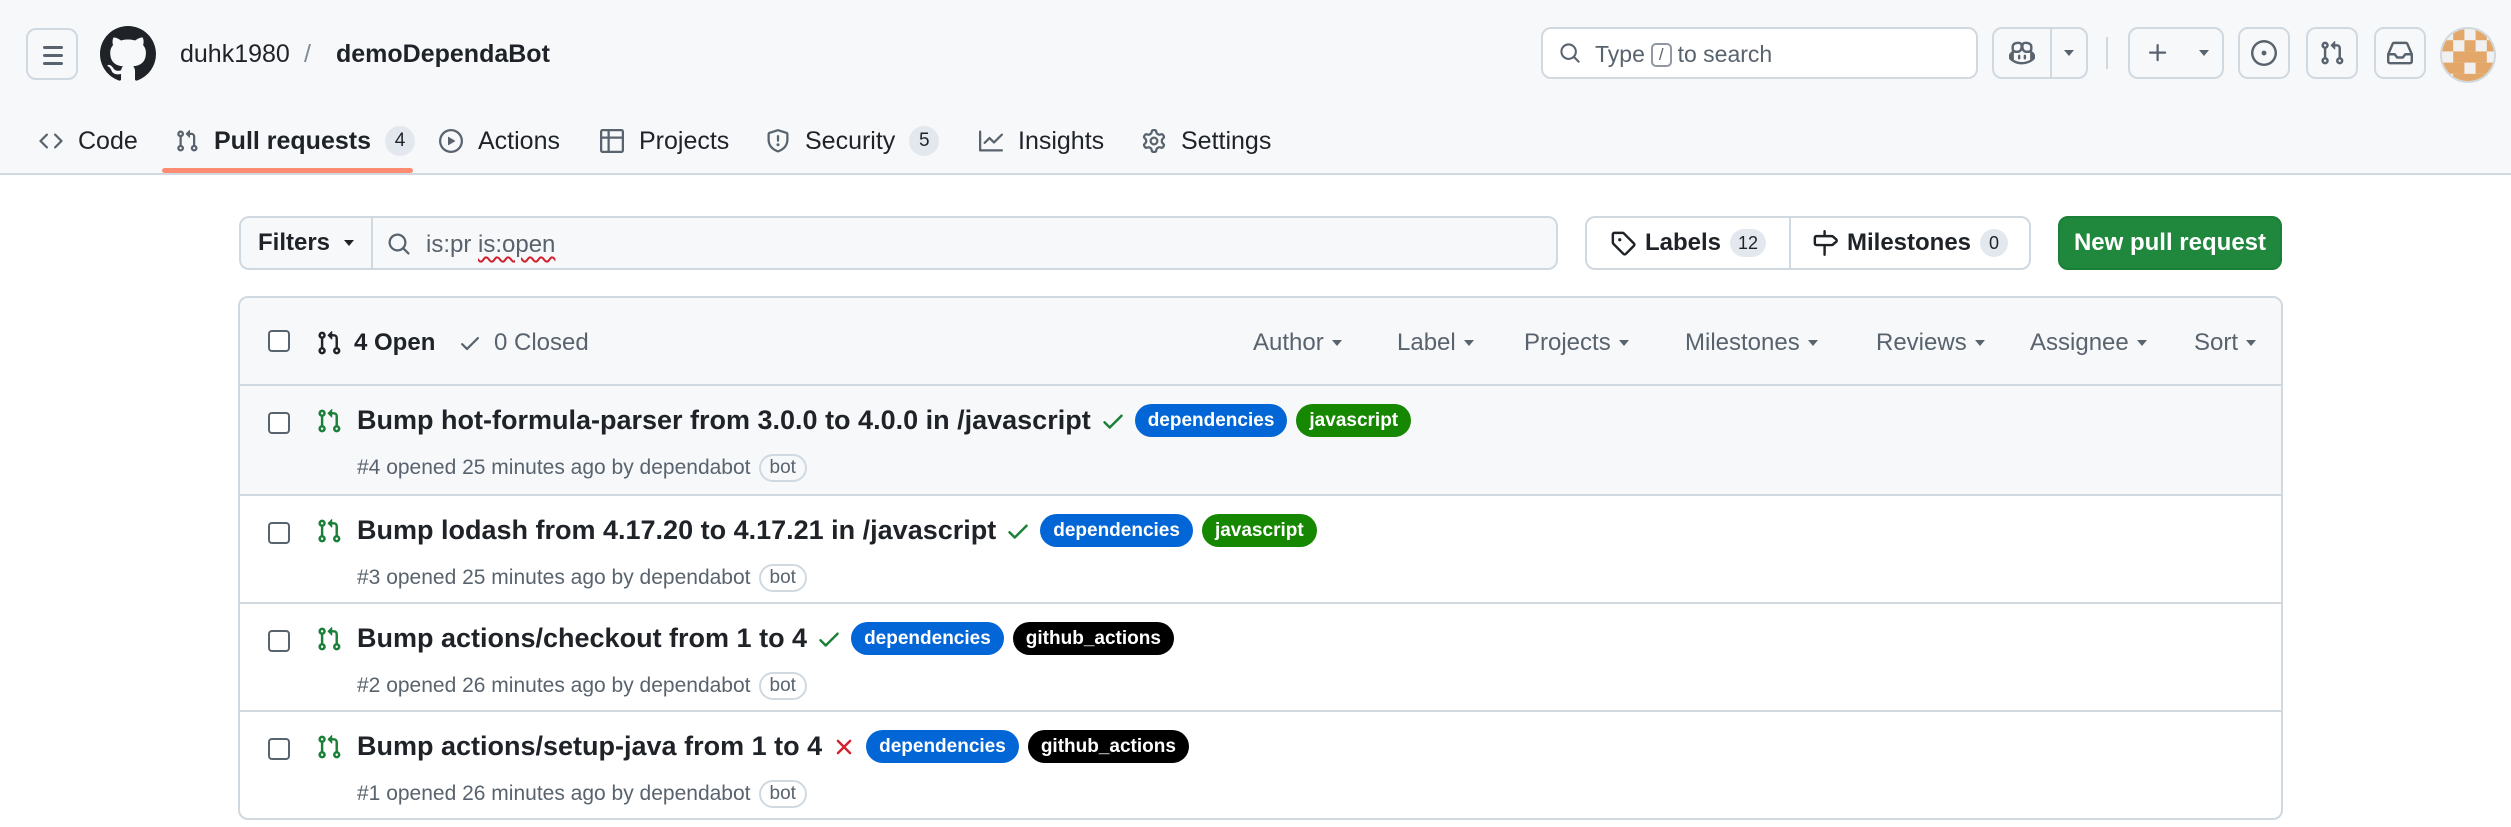 The height and width of the screenshot is (827, 2511). What do you see at coordinates (519, 140) in the screenshot?
I see `tab-actions-label: Actions` at bounding box center [519, 140].